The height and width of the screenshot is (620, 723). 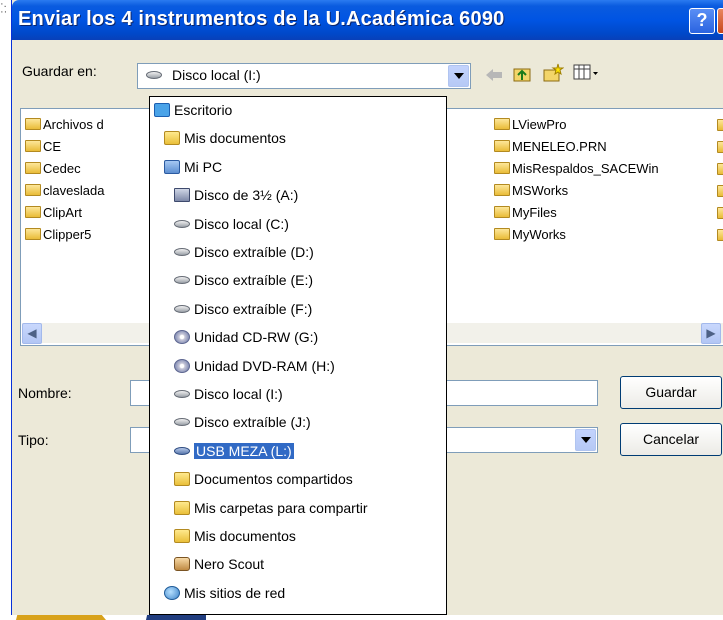 What do you see at coordinates (304, 76) in the screenshot?
I see `save-in-combo: Disco local (I:)` at bounding box center [304, 76].